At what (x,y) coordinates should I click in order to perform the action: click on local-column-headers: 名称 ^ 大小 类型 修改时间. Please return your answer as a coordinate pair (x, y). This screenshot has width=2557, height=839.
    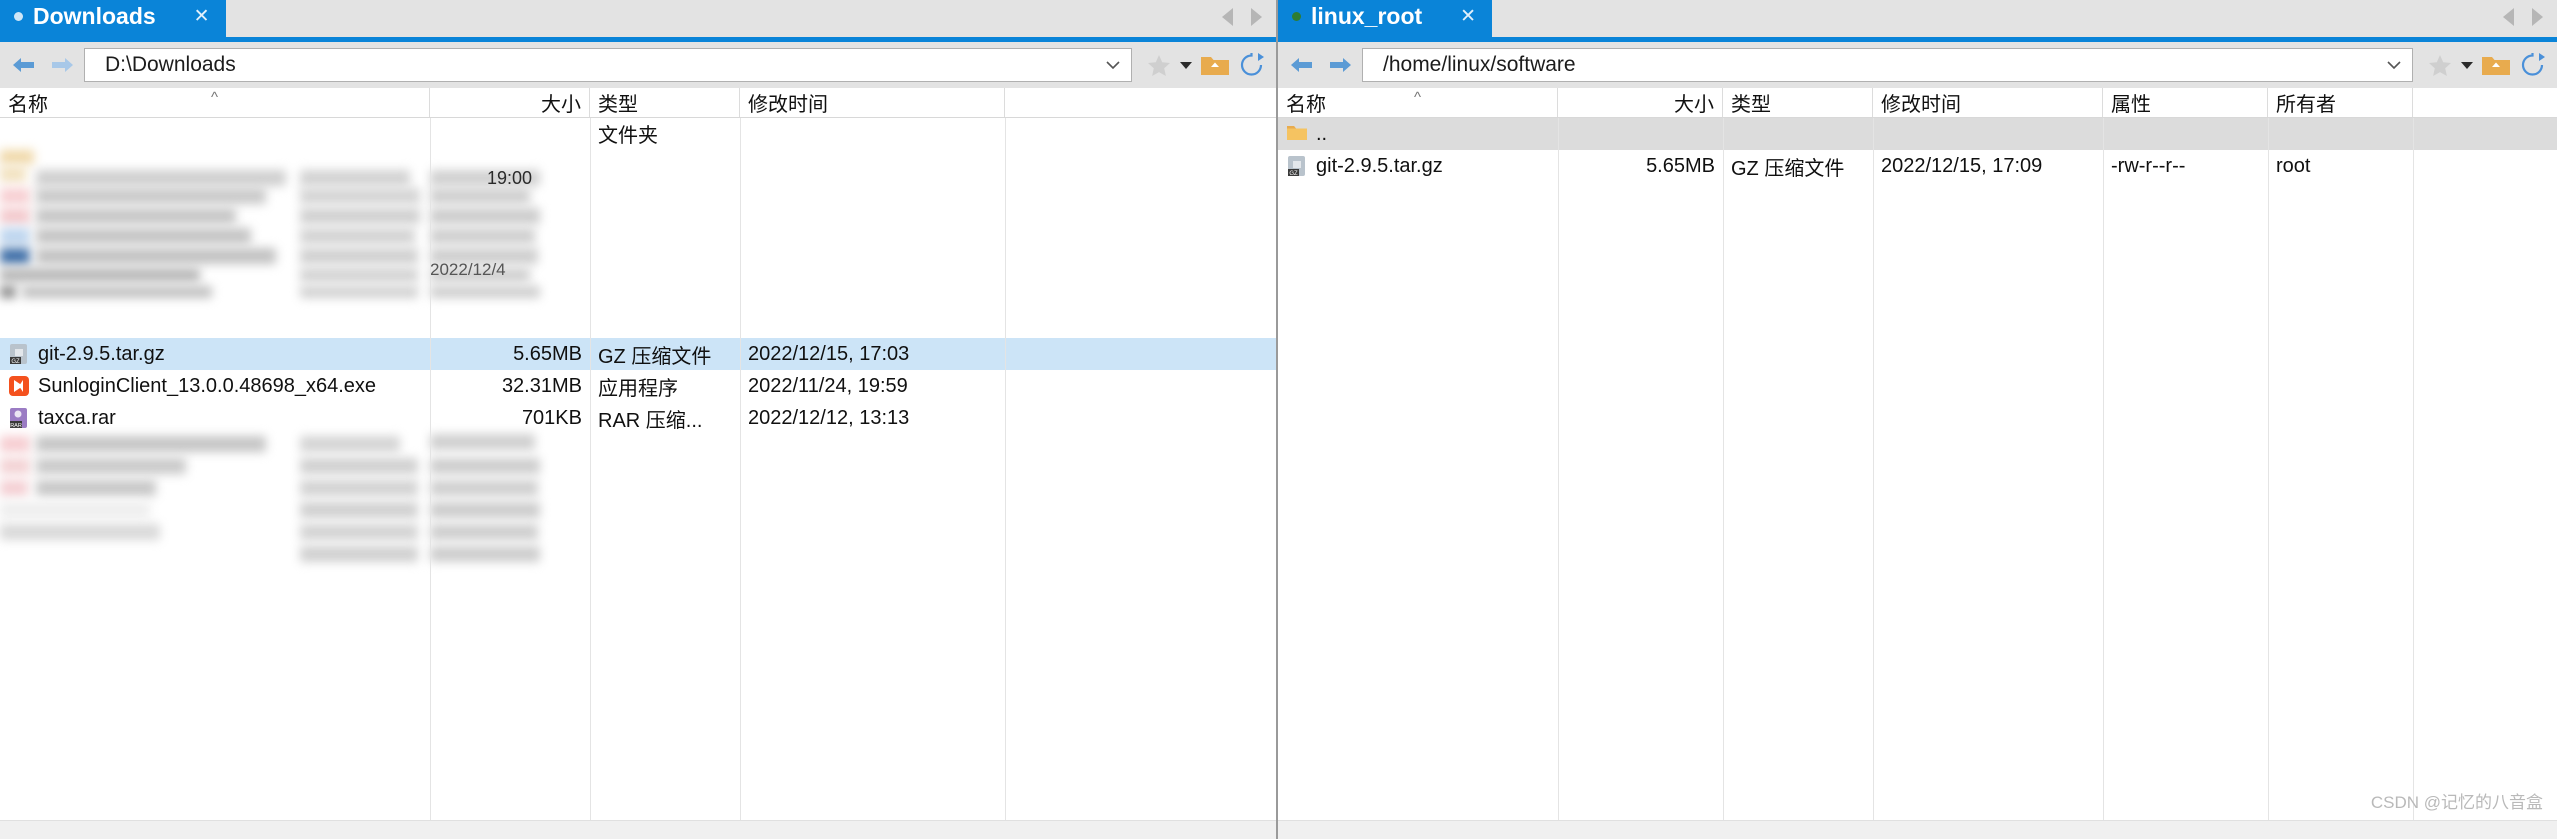
    Looking at the image, I should click on (638, 103).